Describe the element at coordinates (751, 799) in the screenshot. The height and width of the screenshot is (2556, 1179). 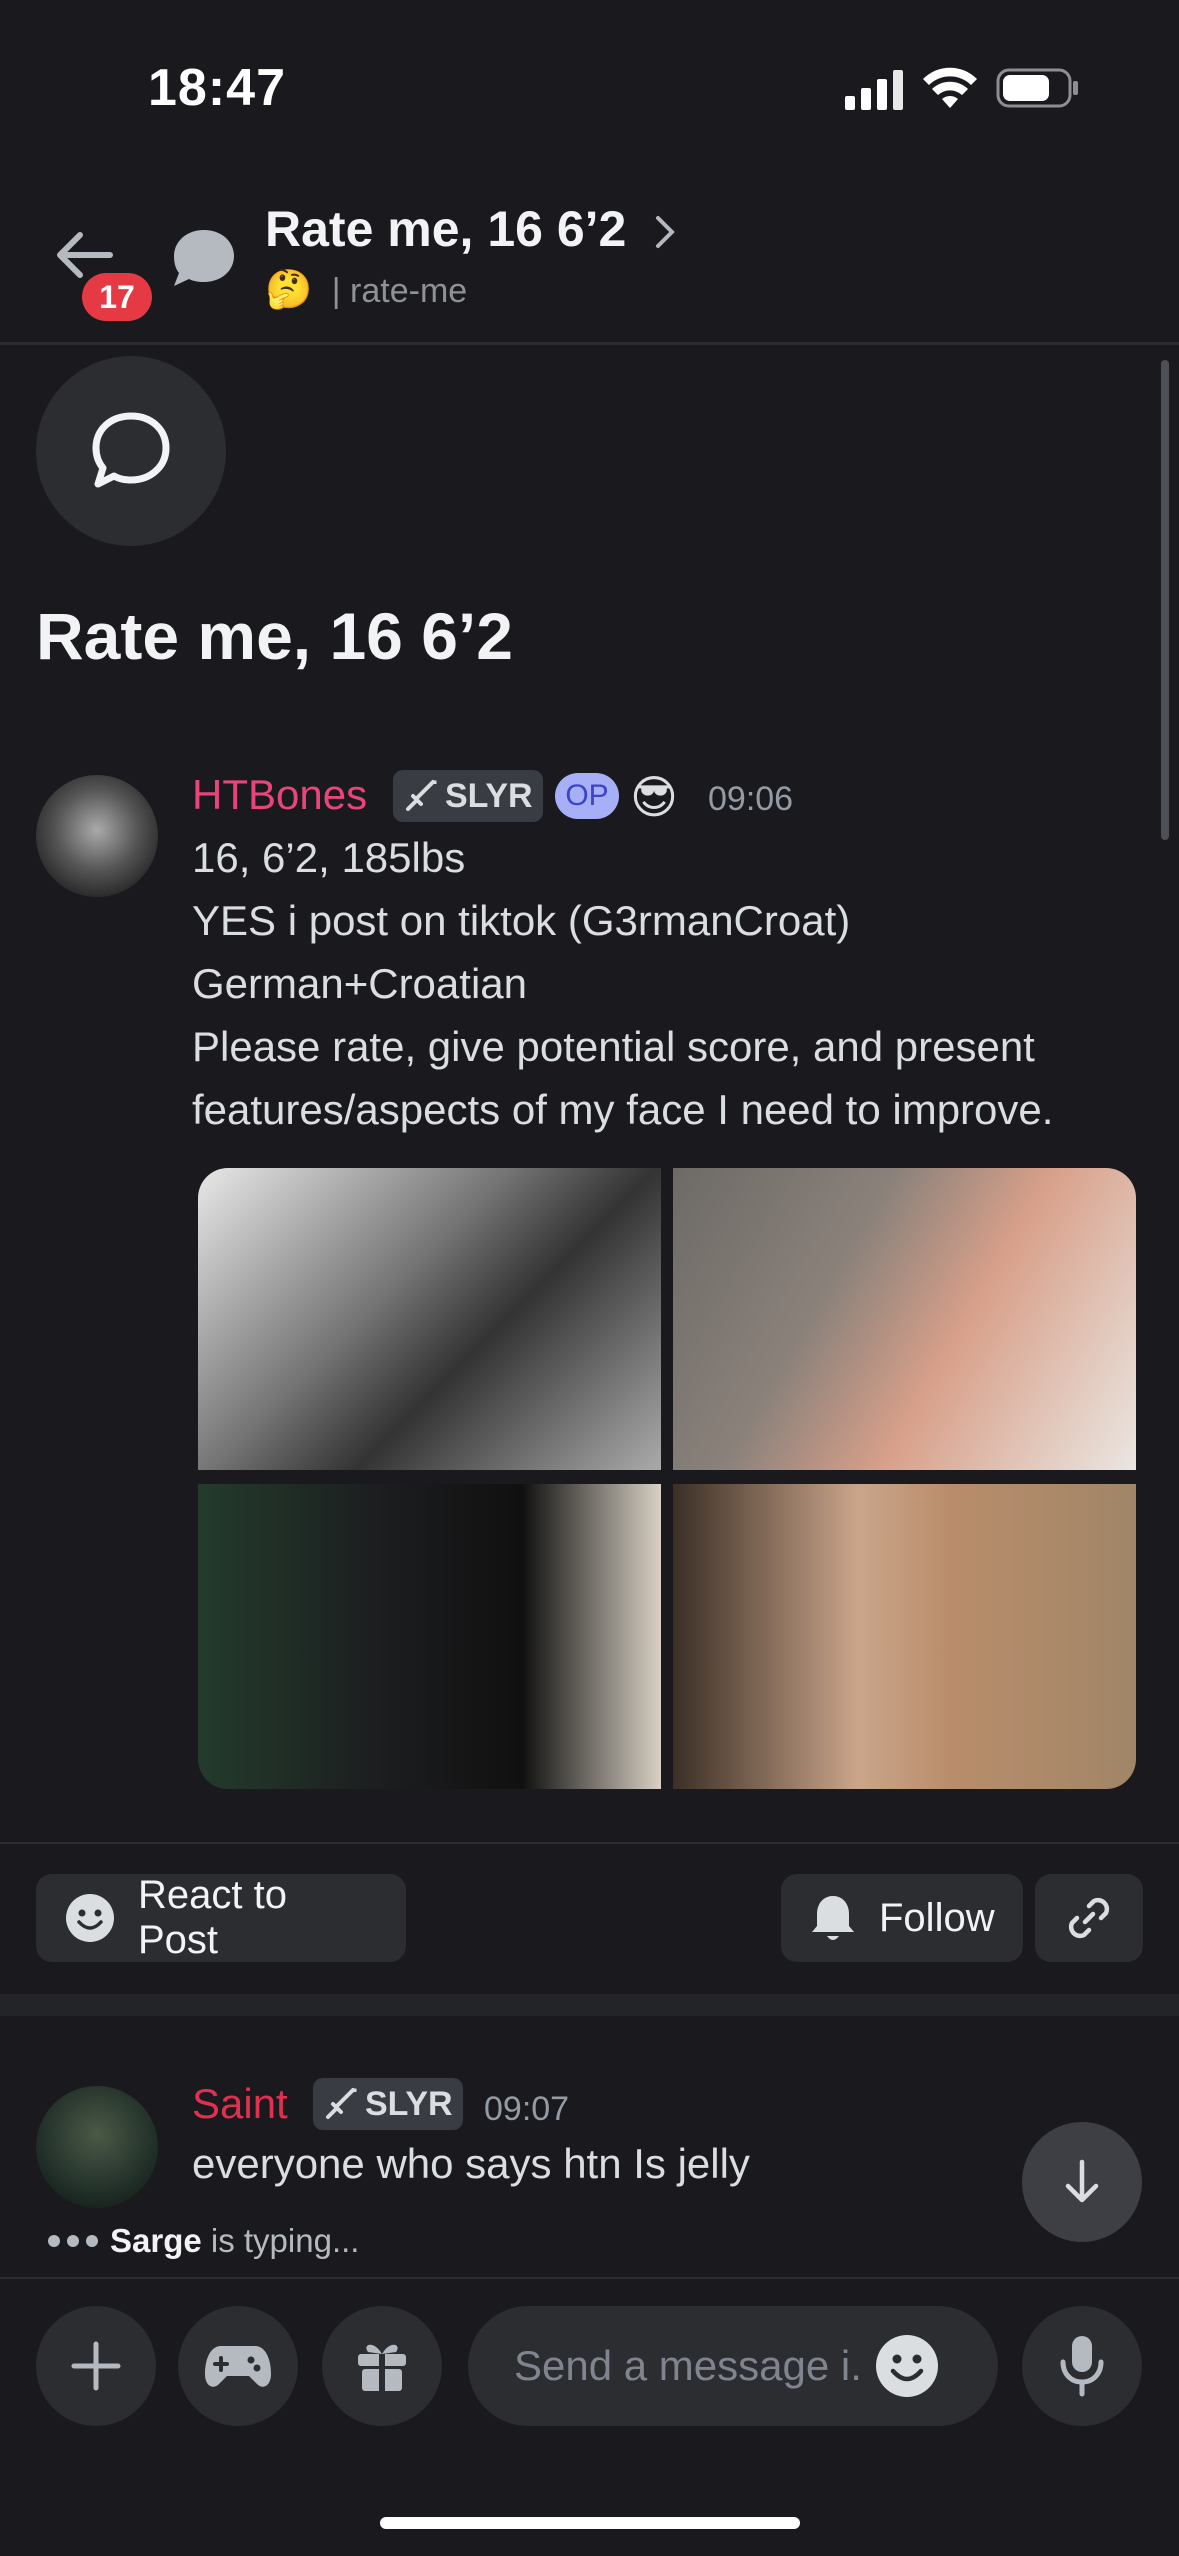
I see `message-timestamp: 09:06` at that location.